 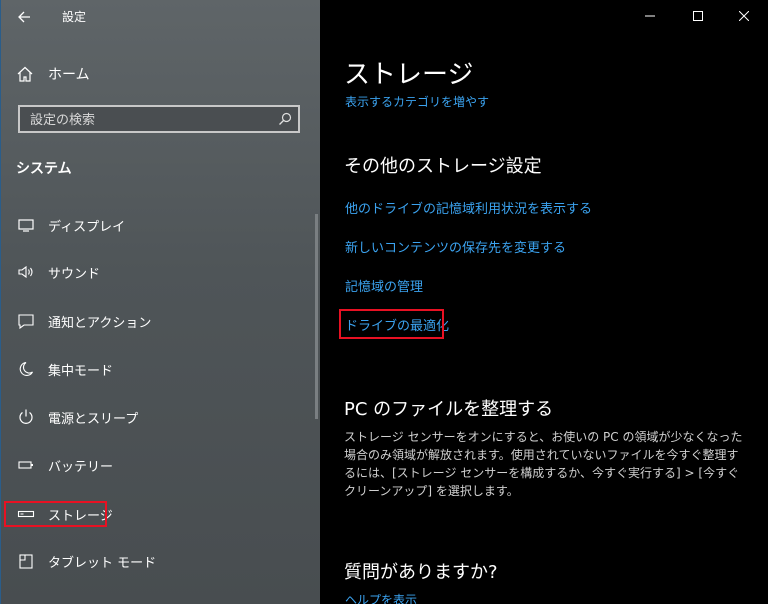 I want to click on change-save-location-link: 新しいコンテンツの保存先を変更する, so click(x=455, y=246).